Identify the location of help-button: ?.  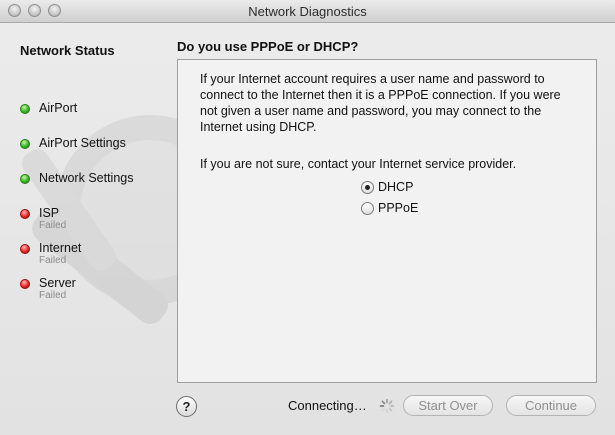
(186, 406).